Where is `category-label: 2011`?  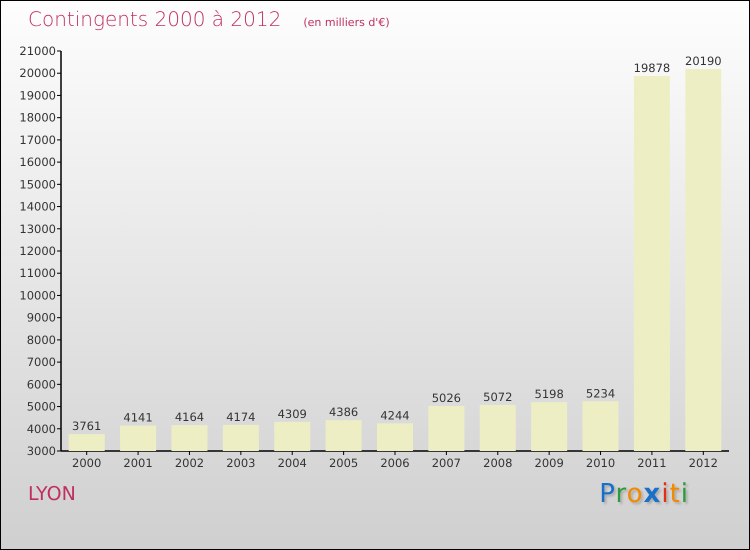
category-label: 2011 is located at coordinates (652, 463).